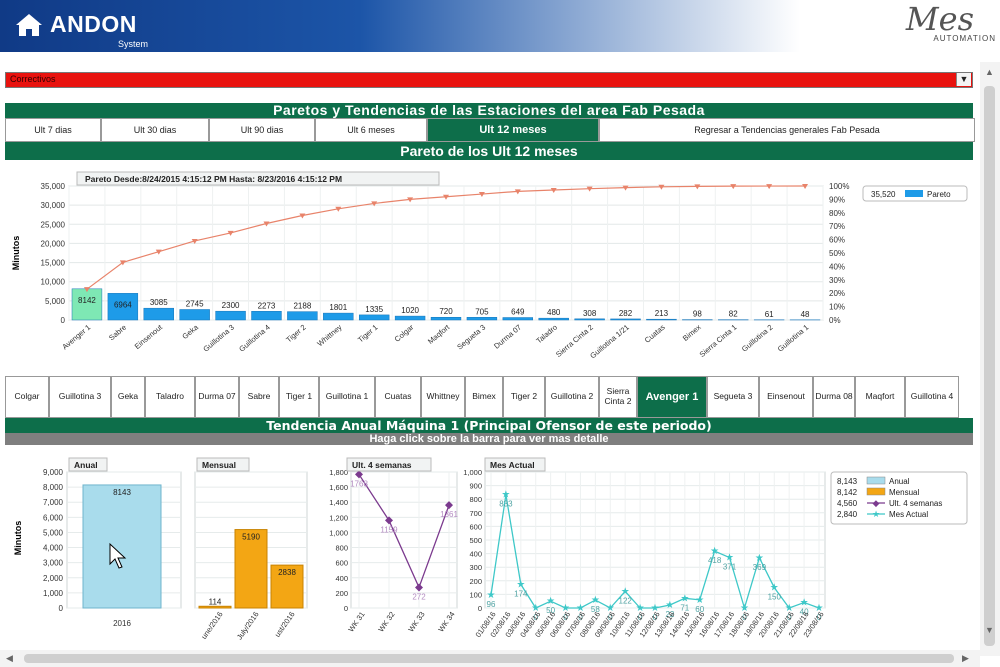 This screenshot has width=1000, height=667. What do you see at coordinates (53, 263) in the screenshot?
I see `y-tick-label: 15,000` at bounding box center [53, 263].